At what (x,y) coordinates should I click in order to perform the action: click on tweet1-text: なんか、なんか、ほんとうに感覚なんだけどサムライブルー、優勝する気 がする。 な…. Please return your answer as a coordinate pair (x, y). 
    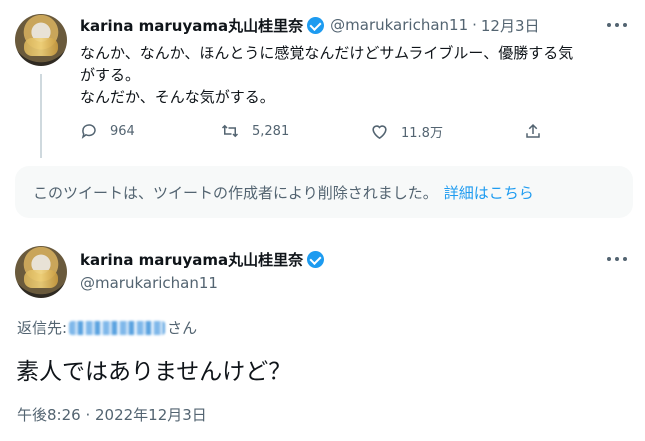
    Looking at the image, I should click on (350, 75).